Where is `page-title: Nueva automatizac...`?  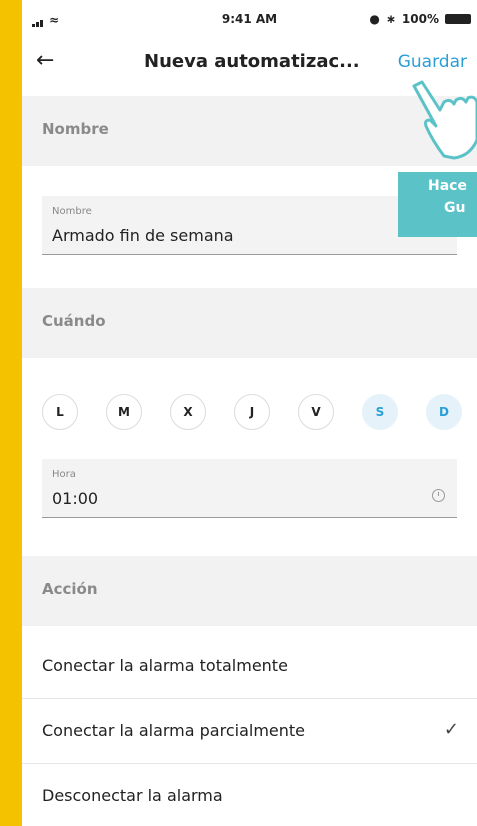 page-title: Nueva automatizac... is located at coordinates (252, 61).